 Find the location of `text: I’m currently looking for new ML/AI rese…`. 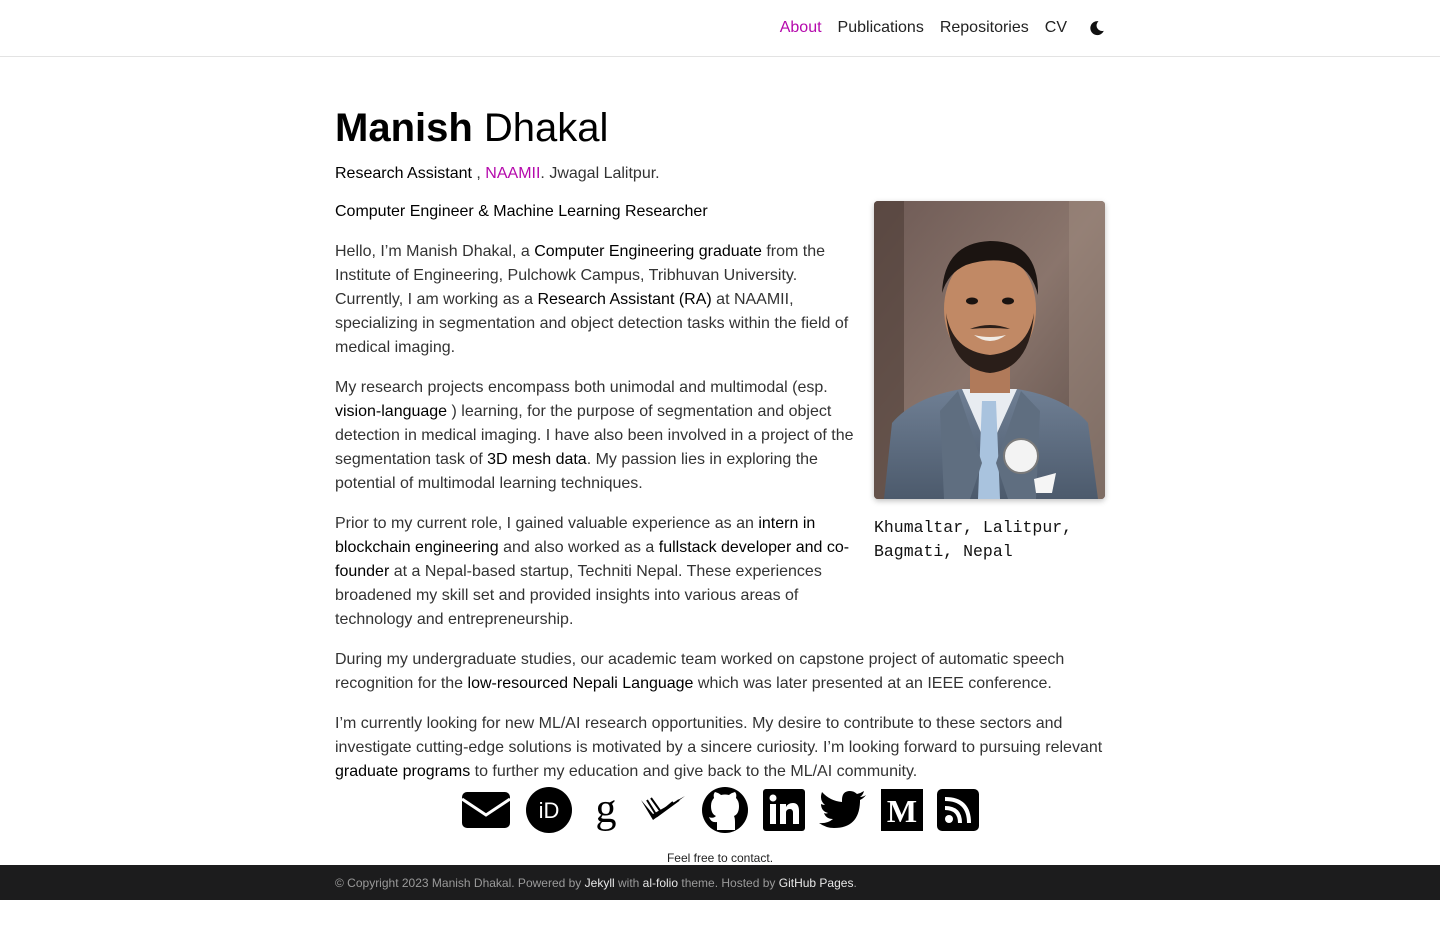

text: I’m currently looking for new ML/AI rese… is located at coordinates (719, 735).